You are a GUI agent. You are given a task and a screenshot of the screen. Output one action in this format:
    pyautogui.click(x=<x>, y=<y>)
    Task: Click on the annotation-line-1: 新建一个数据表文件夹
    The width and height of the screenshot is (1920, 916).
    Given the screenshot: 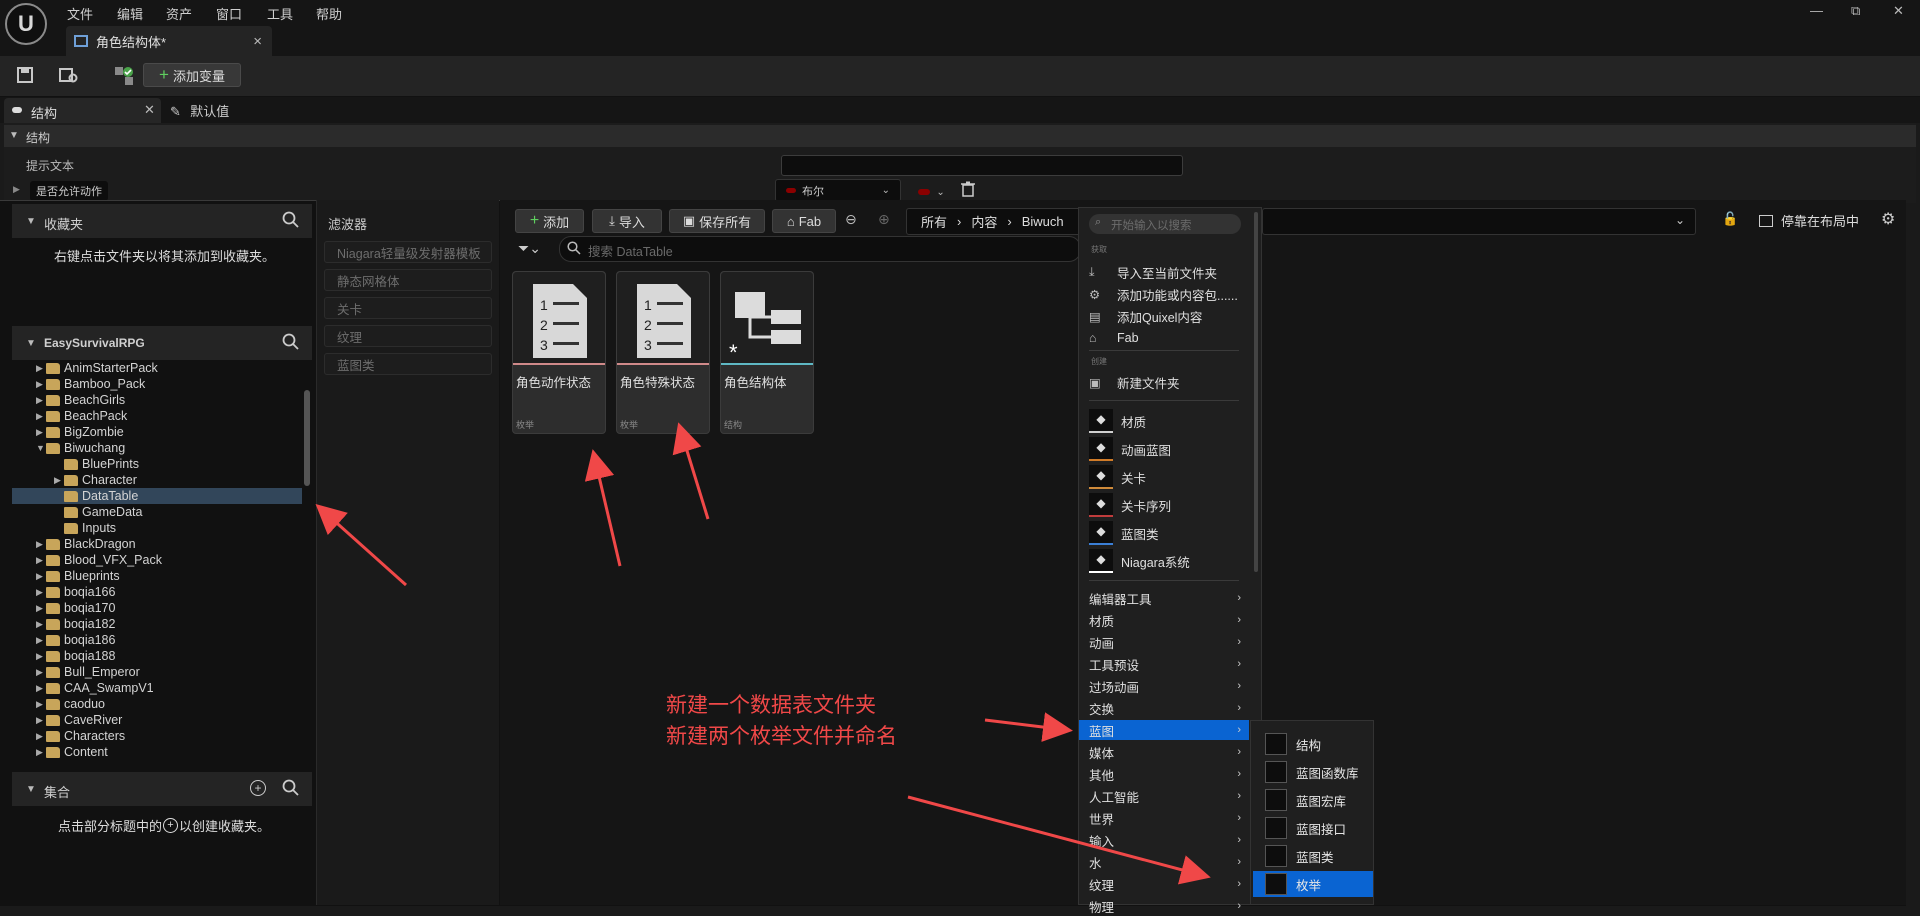 What is the action you would take?
    pyautogui.click(x=771, y=705)
    